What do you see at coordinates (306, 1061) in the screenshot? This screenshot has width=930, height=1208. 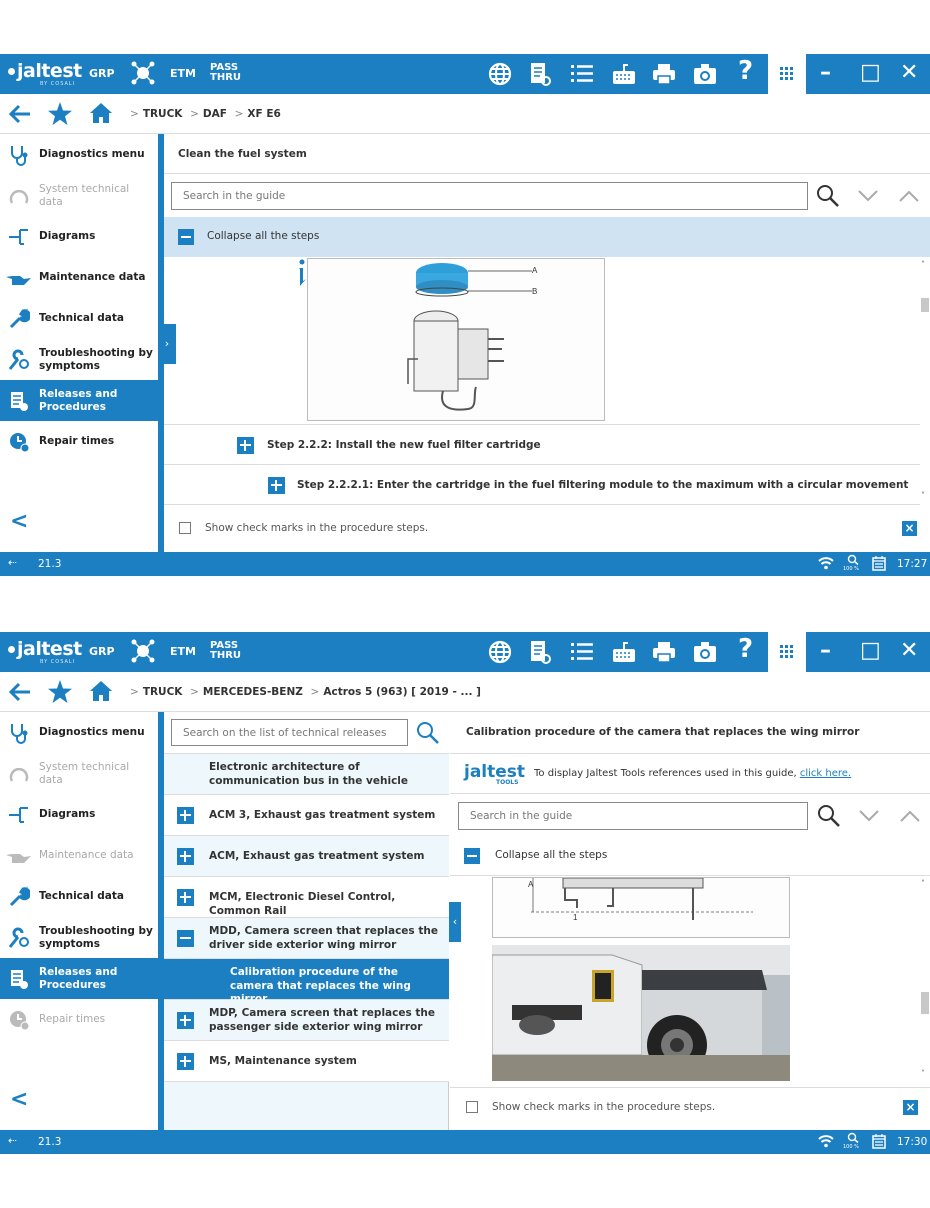 I see `release-item: MS, Maintenance system` at bounding box center [306, 1061].